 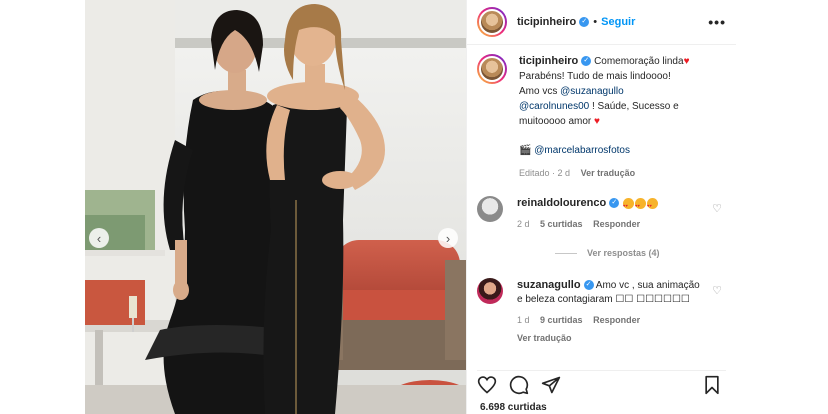 I want to click on comment-meta: 1 d 9 curtidas Responder, so click(x=612, y=320).